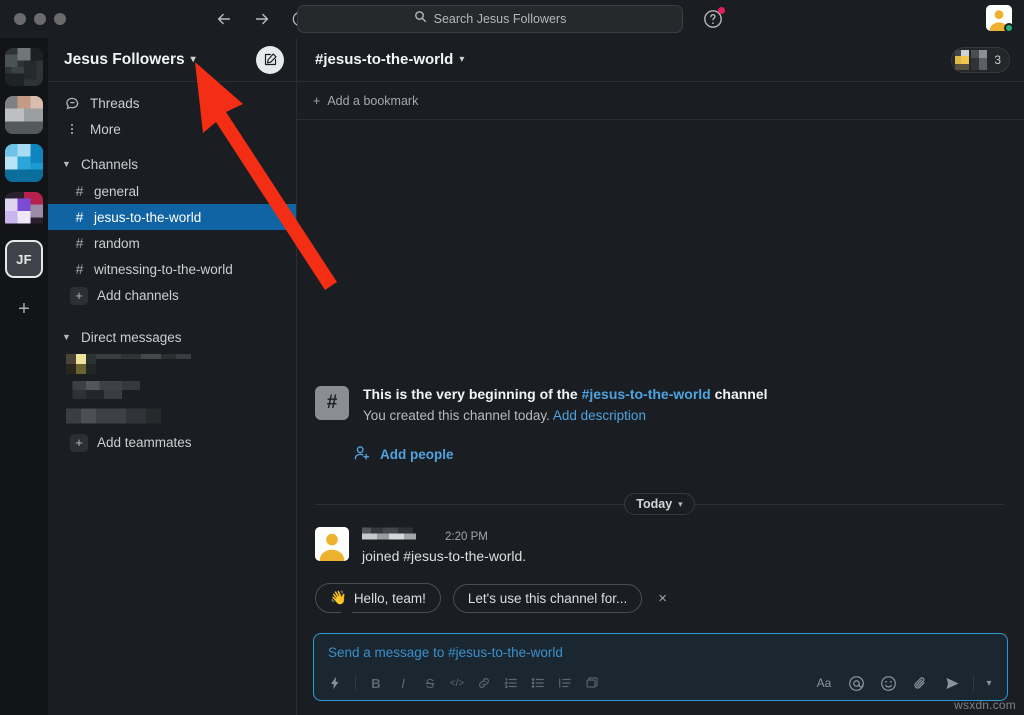  Describe the element at coordinates (138, 295) in the screenshot. I see `add-channels-label: Add channels` at that location.